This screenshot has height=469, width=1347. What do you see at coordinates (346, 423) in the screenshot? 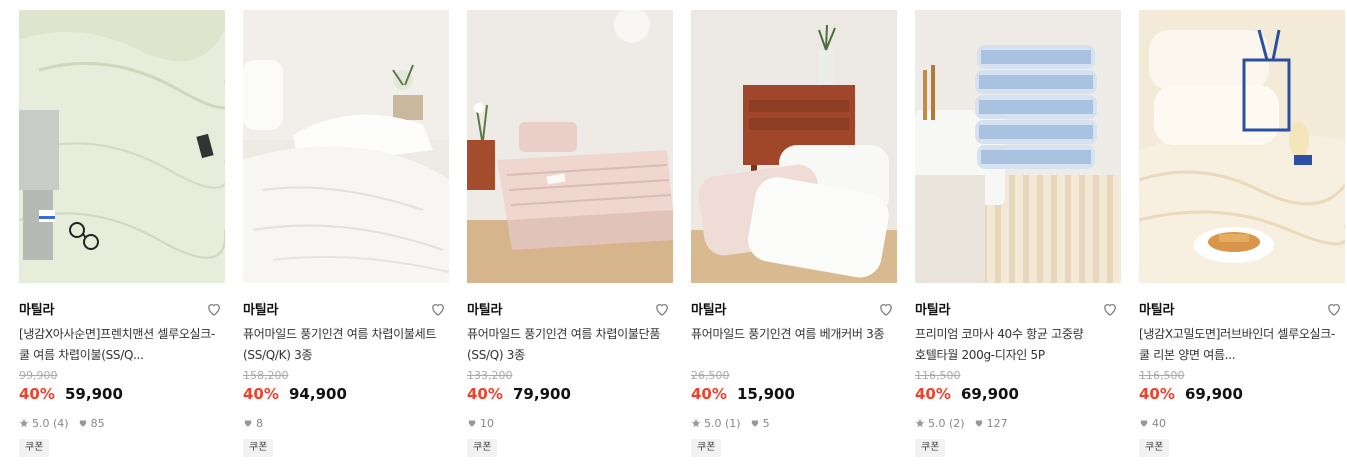
I see `product-stats: 8` at bounding box center [346, 423].